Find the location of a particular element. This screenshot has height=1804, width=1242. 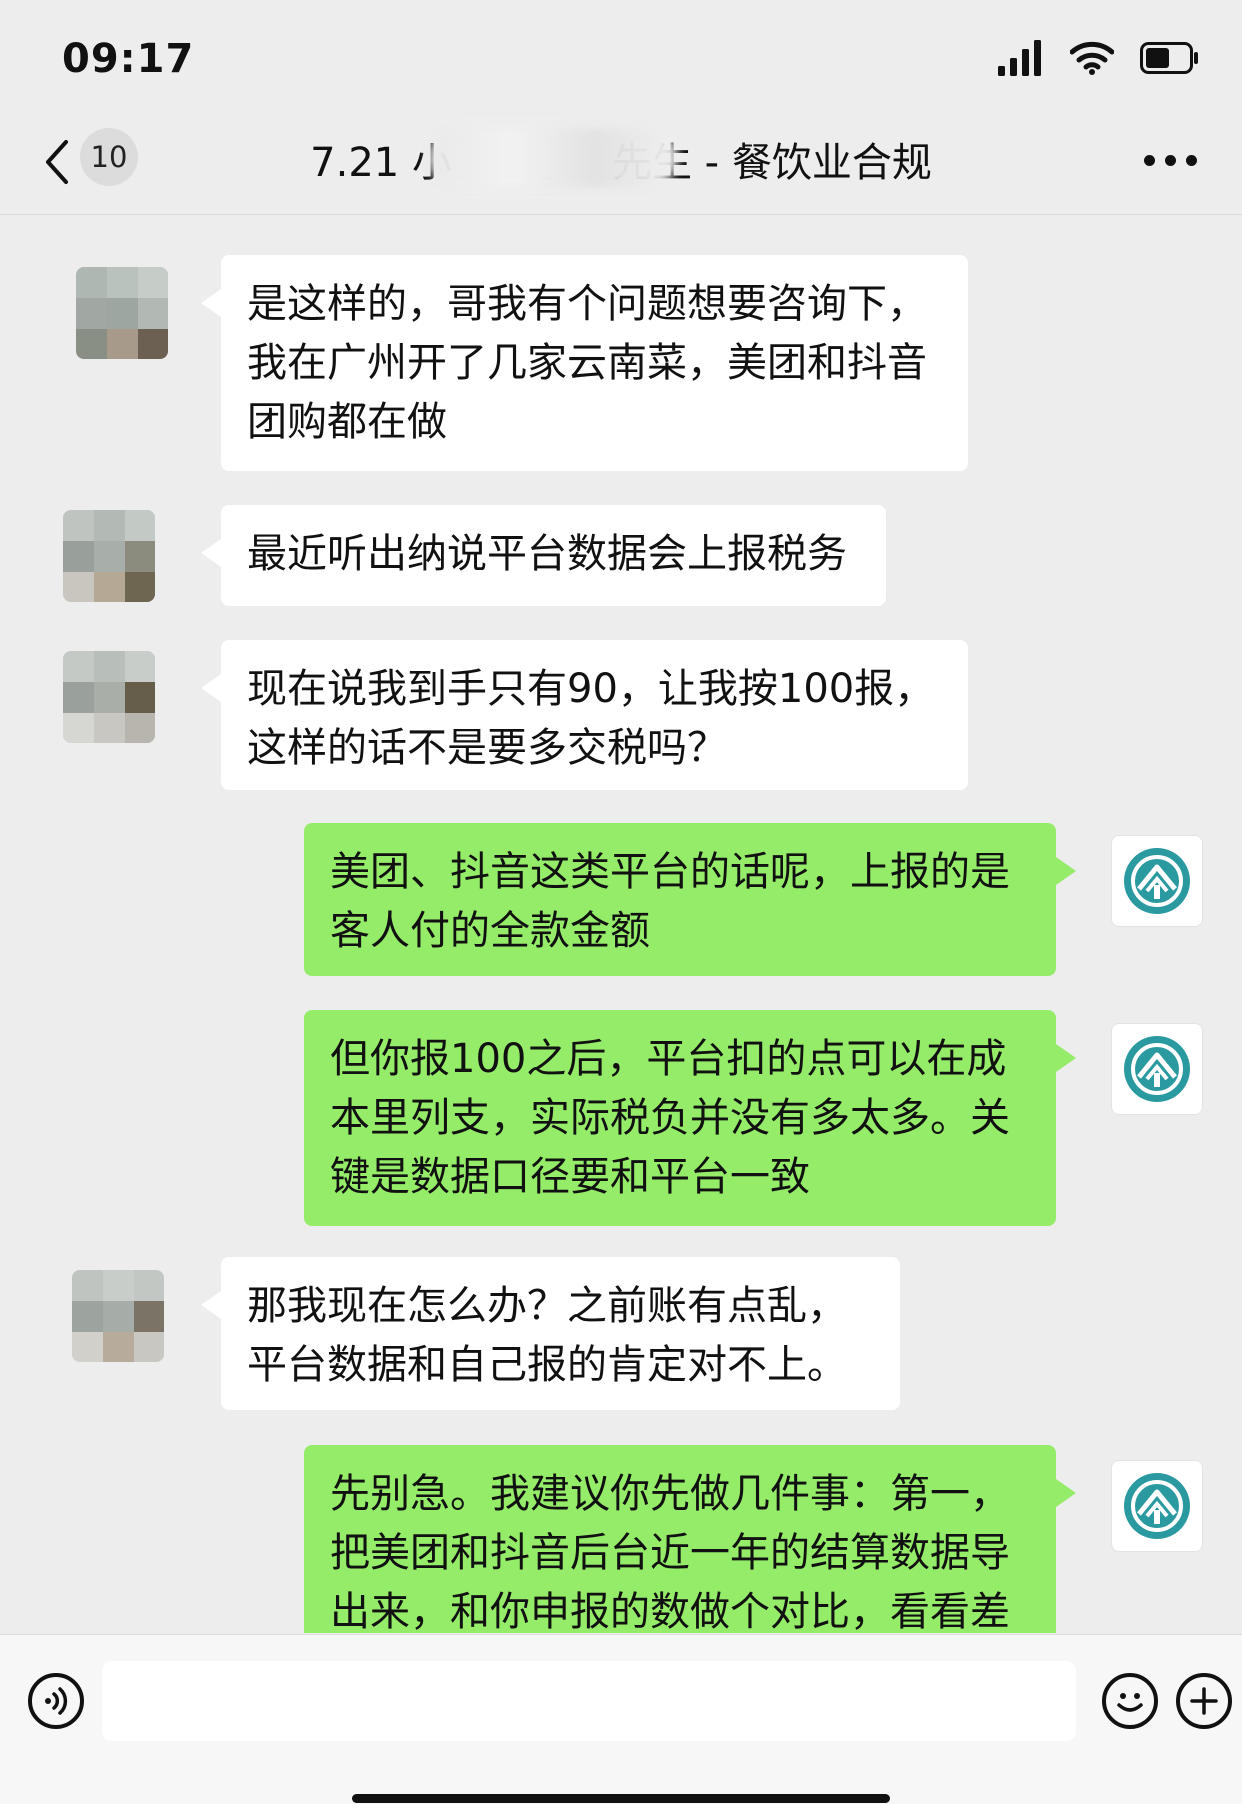

plus-icon is located at coordinates (1204, 1701).